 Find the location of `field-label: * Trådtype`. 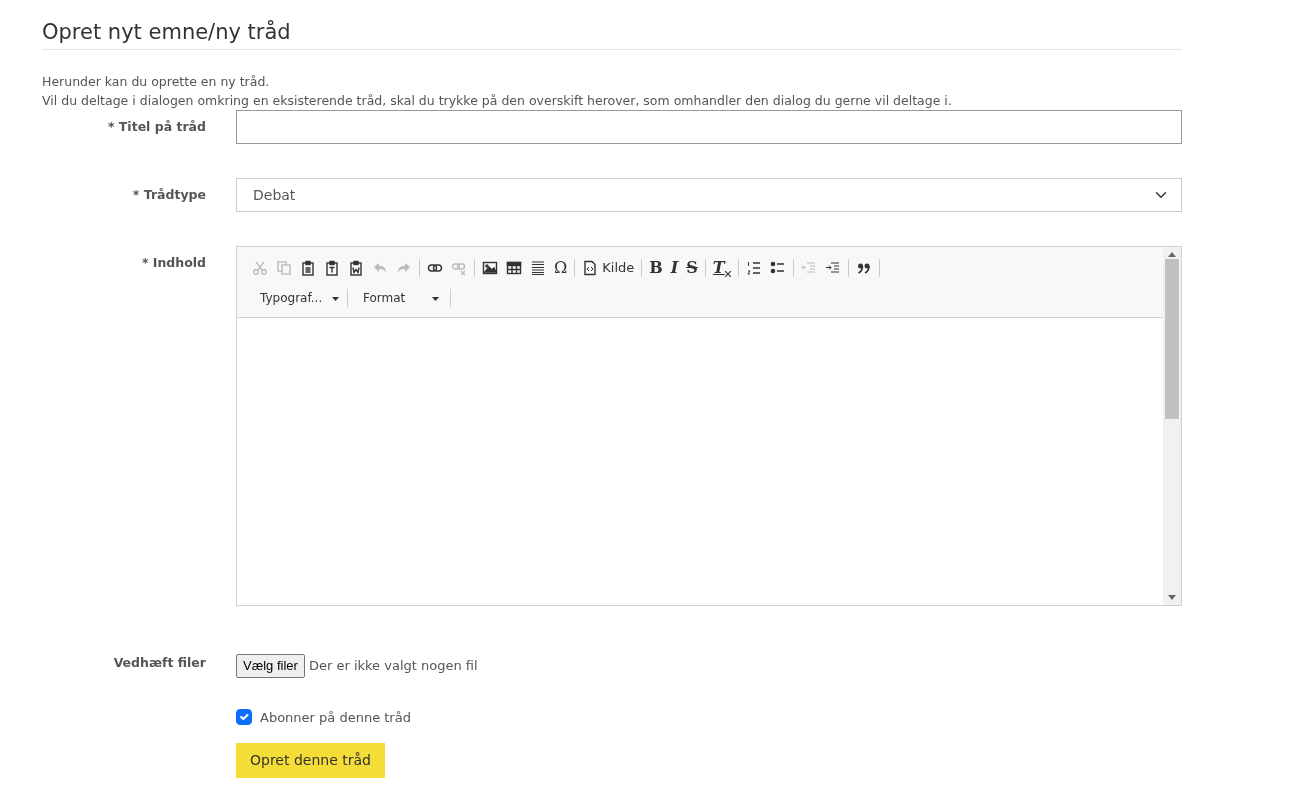

field-label: * Trådtype is located at coordinates (169, 195).